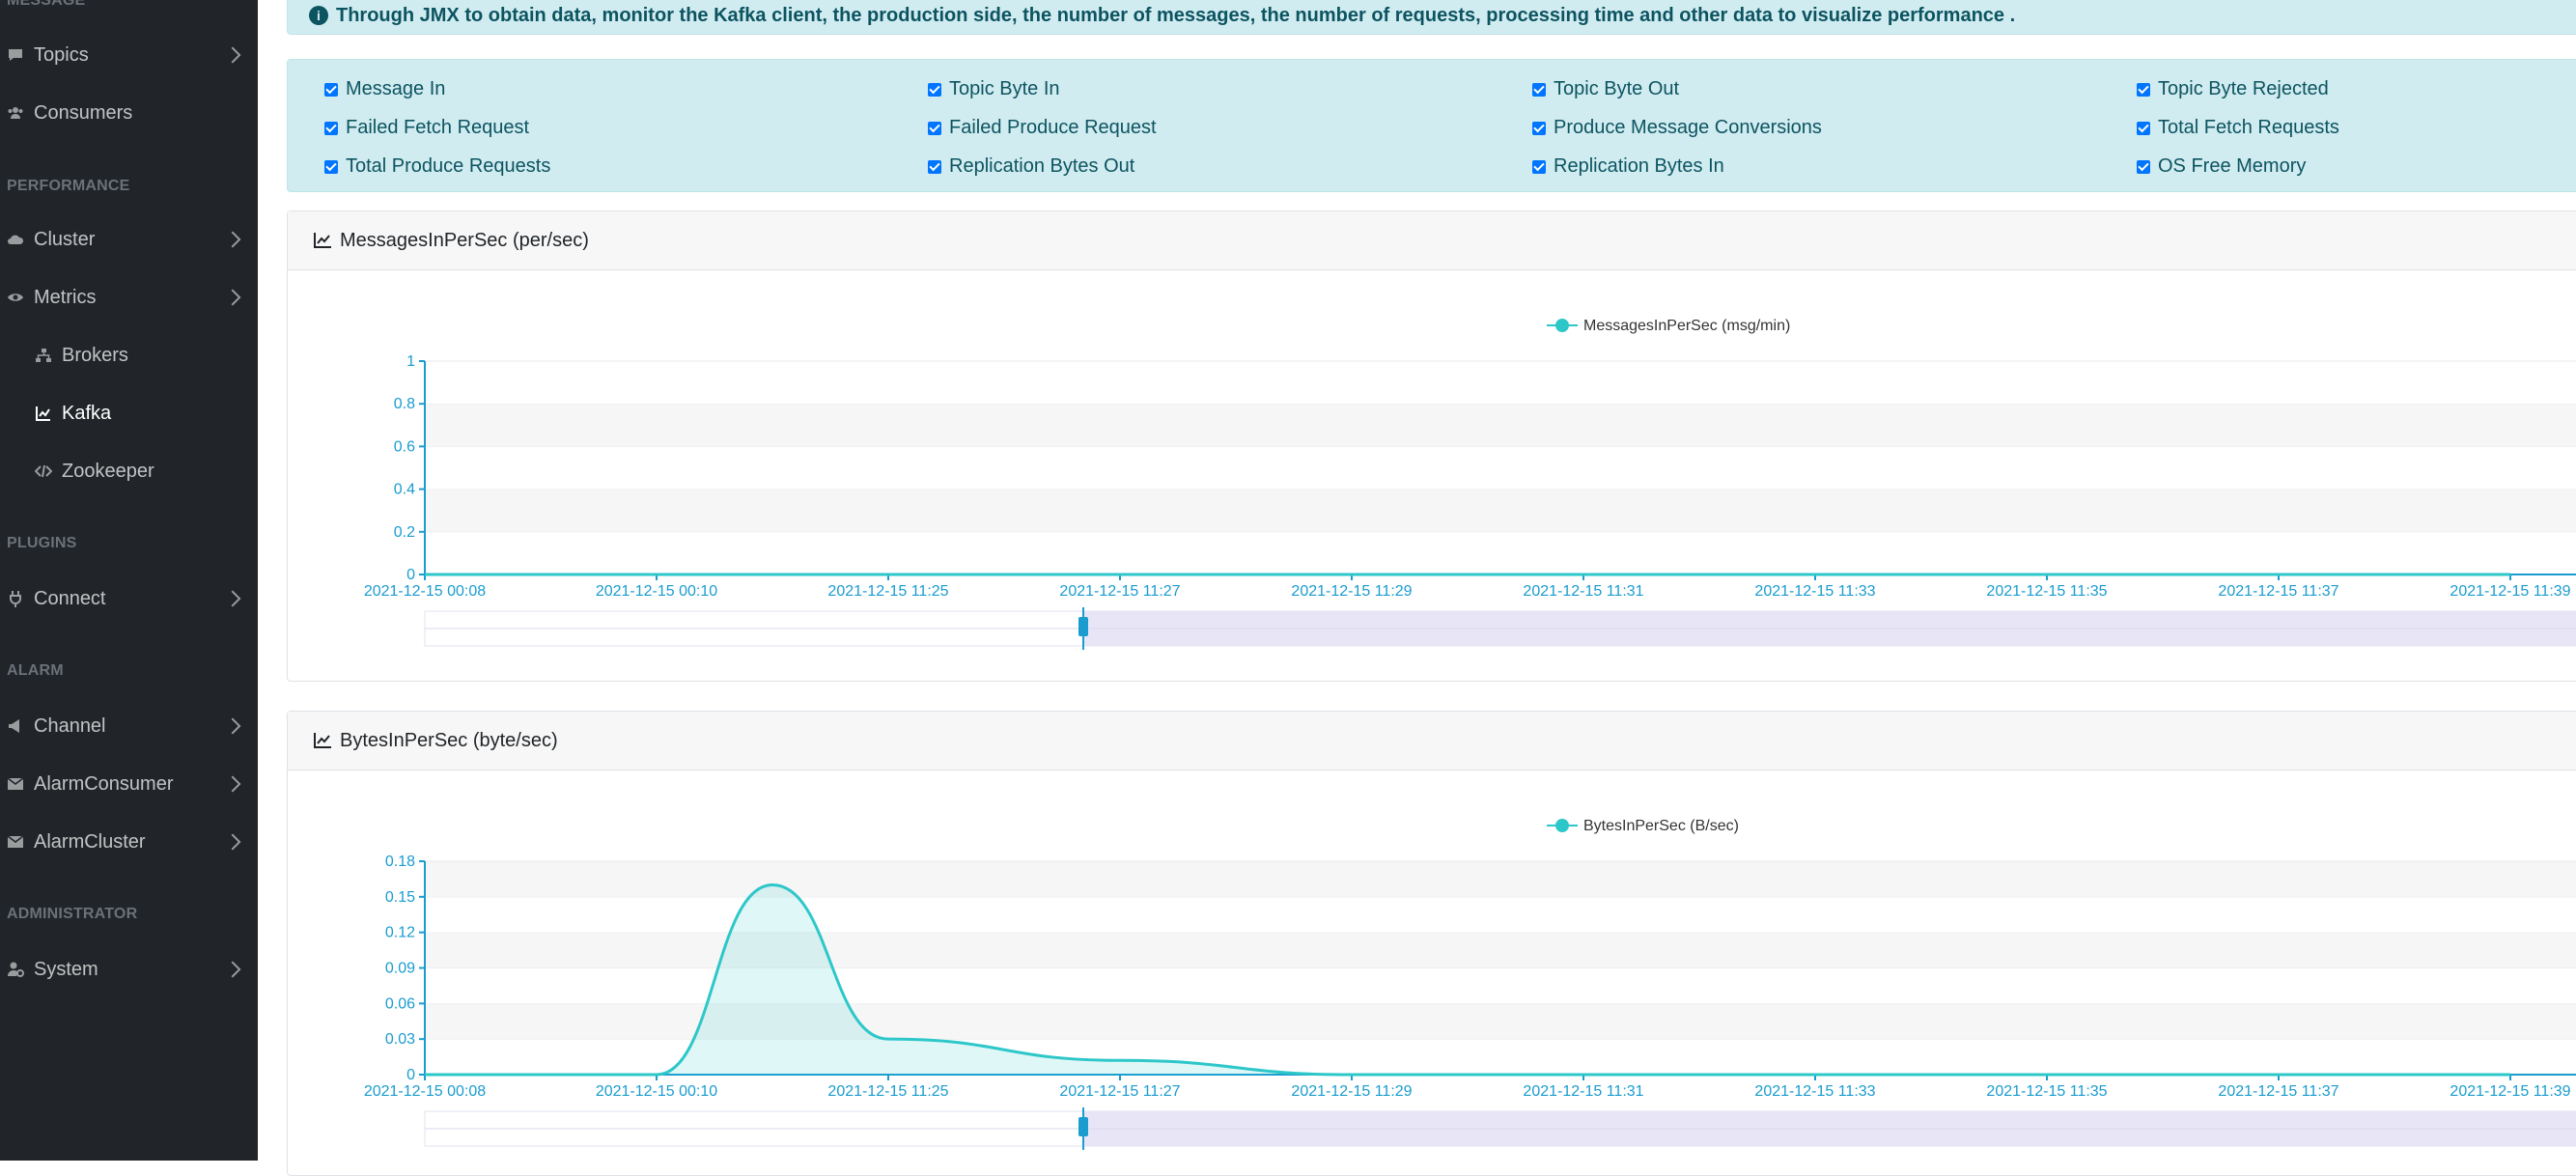  What do you see at coordinates (129, 471) in the screenshot?
I see `sidebar-item-zookeeper: Zookeeper` at bounding box center [129, 471].